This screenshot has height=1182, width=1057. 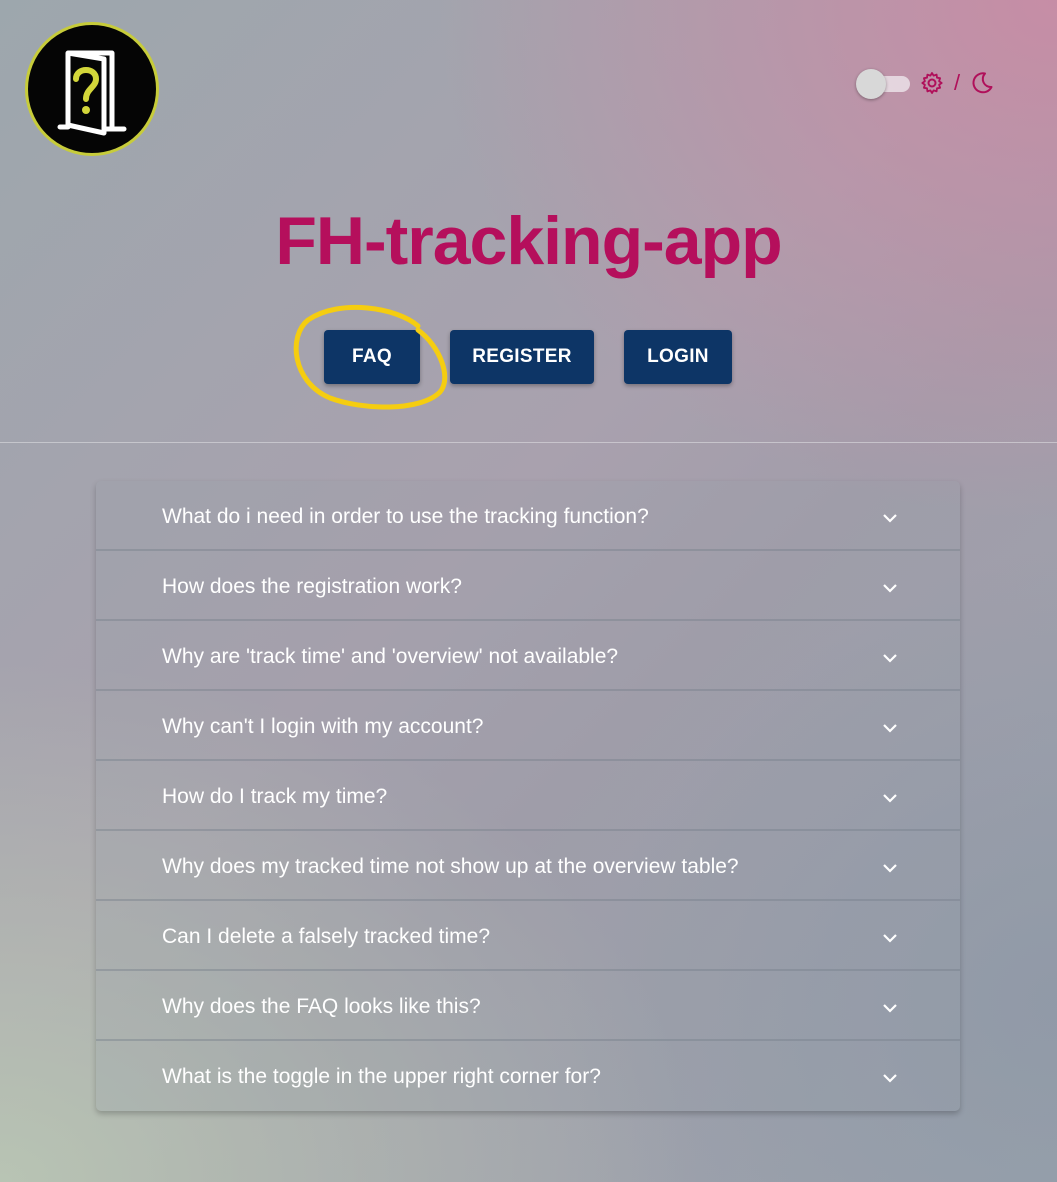 What do you see at coordinates (528, 1006) in the screenshot?
I see `faq-item: Why does the FAQ looks like this?` at bounding box center [528, 1006].